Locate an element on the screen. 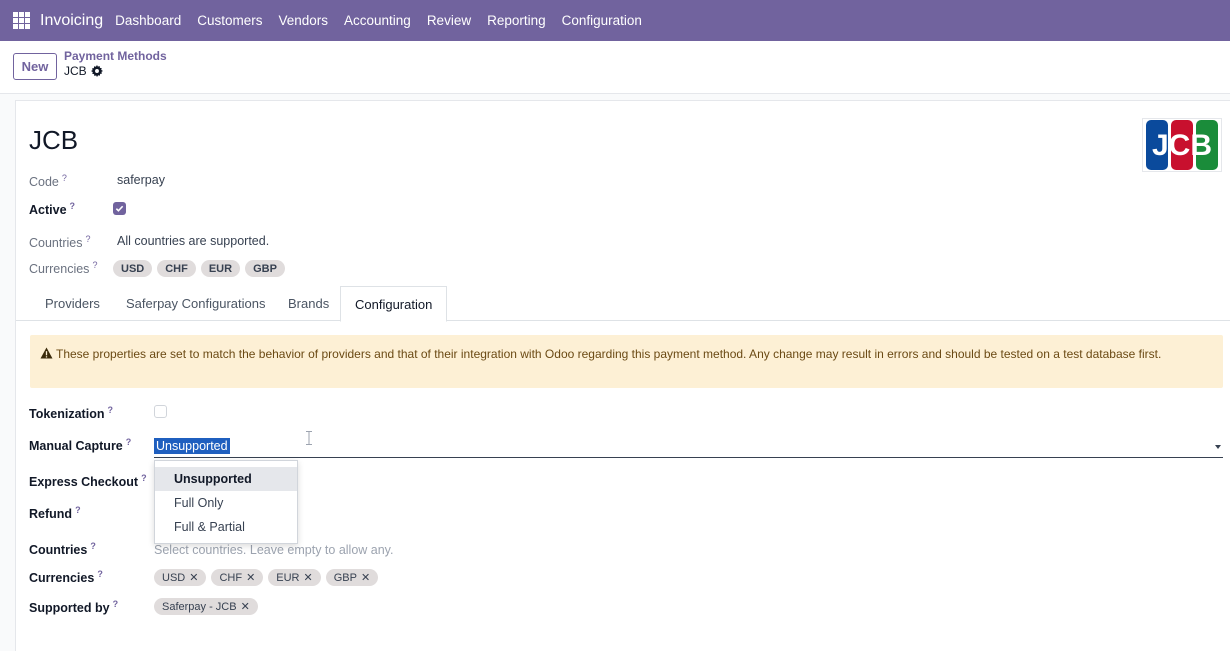  currency-tag: CHF ✕ is located at coordinates (237, 577).